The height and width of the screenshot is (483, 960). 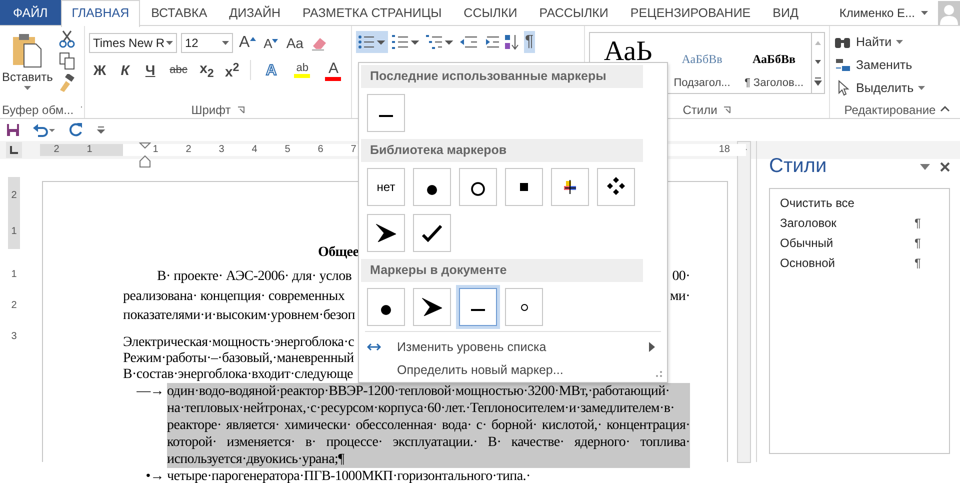 I want to click on arrowhead-icon, so click(x=386, y=233).